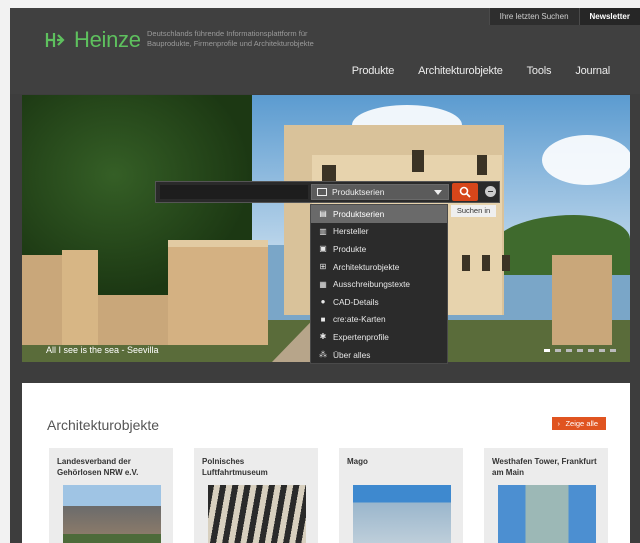 Image resolution: width=640 pixels, height=543 pixels. Describe the element at coordinates (539, 71) in the screenshot. I see `nav-item-tools: Tools` at that location.